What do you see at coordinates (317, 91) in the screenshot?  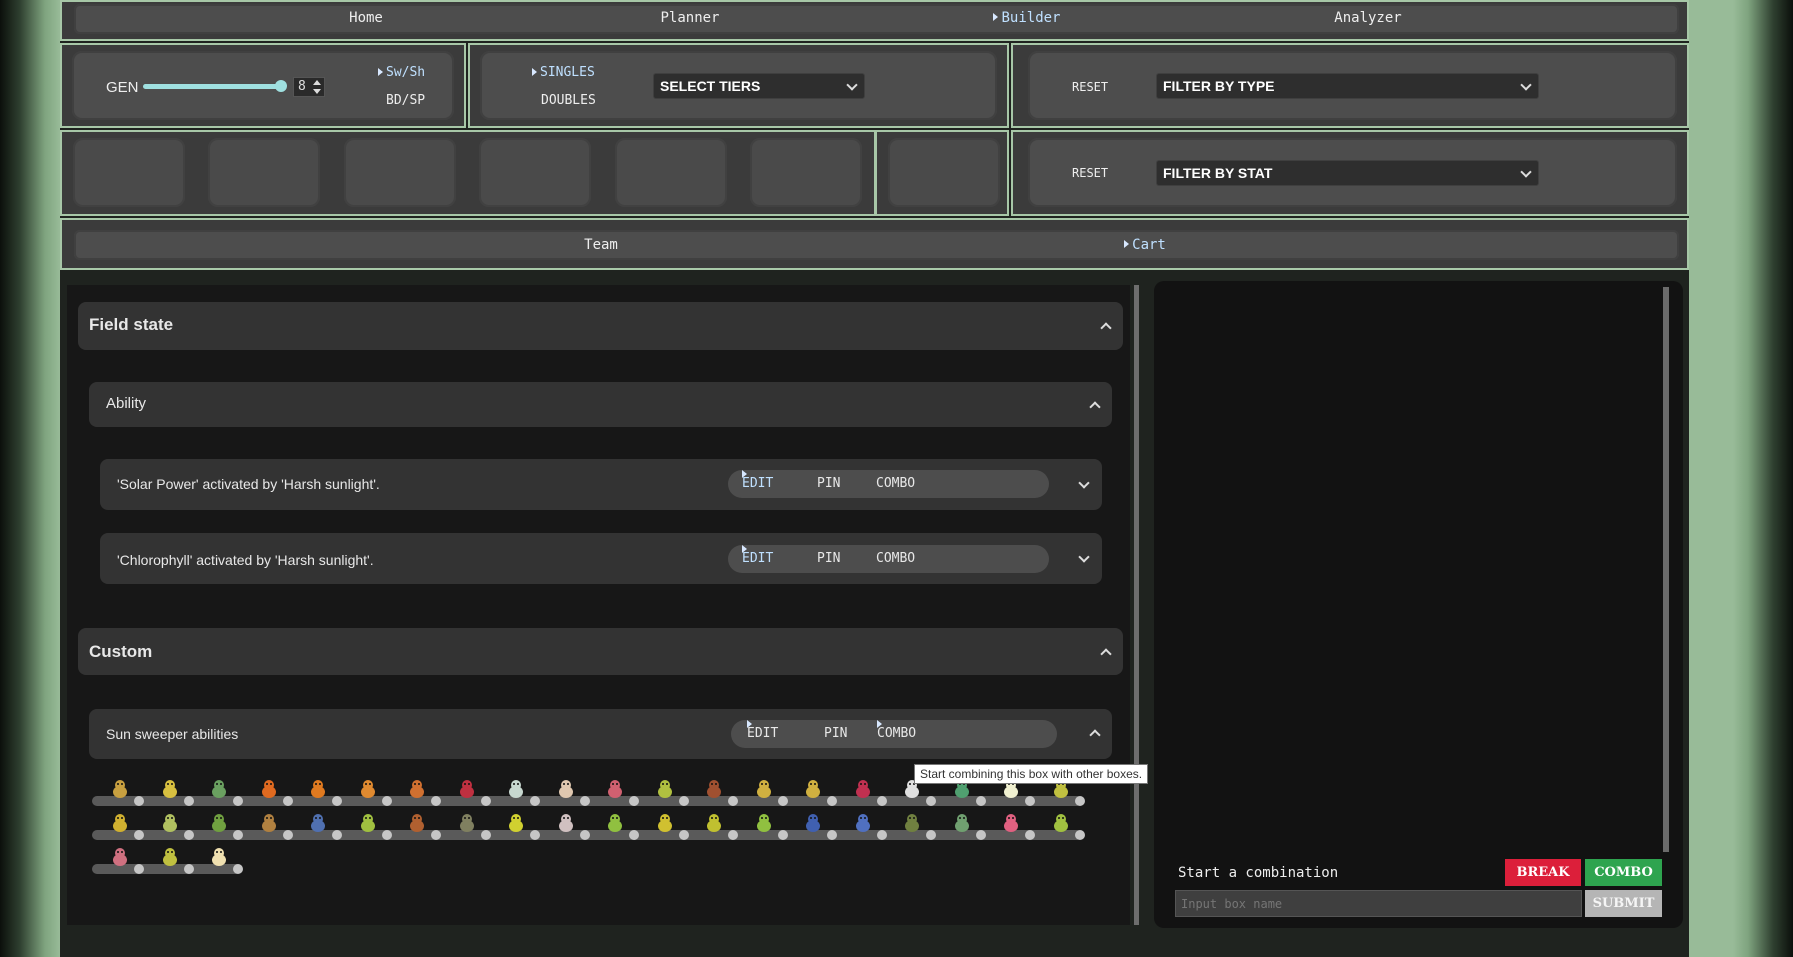 I see `spinner-down-icon` at bounding box center [317, 91].